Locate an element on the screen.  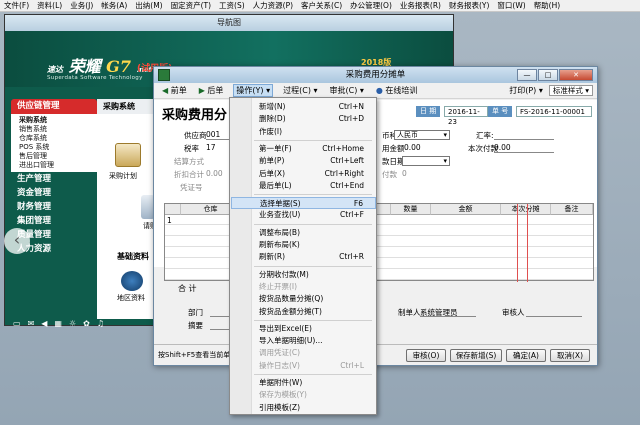
sidebar-subitem: 采购系统 is located at coordinates (58, 120).